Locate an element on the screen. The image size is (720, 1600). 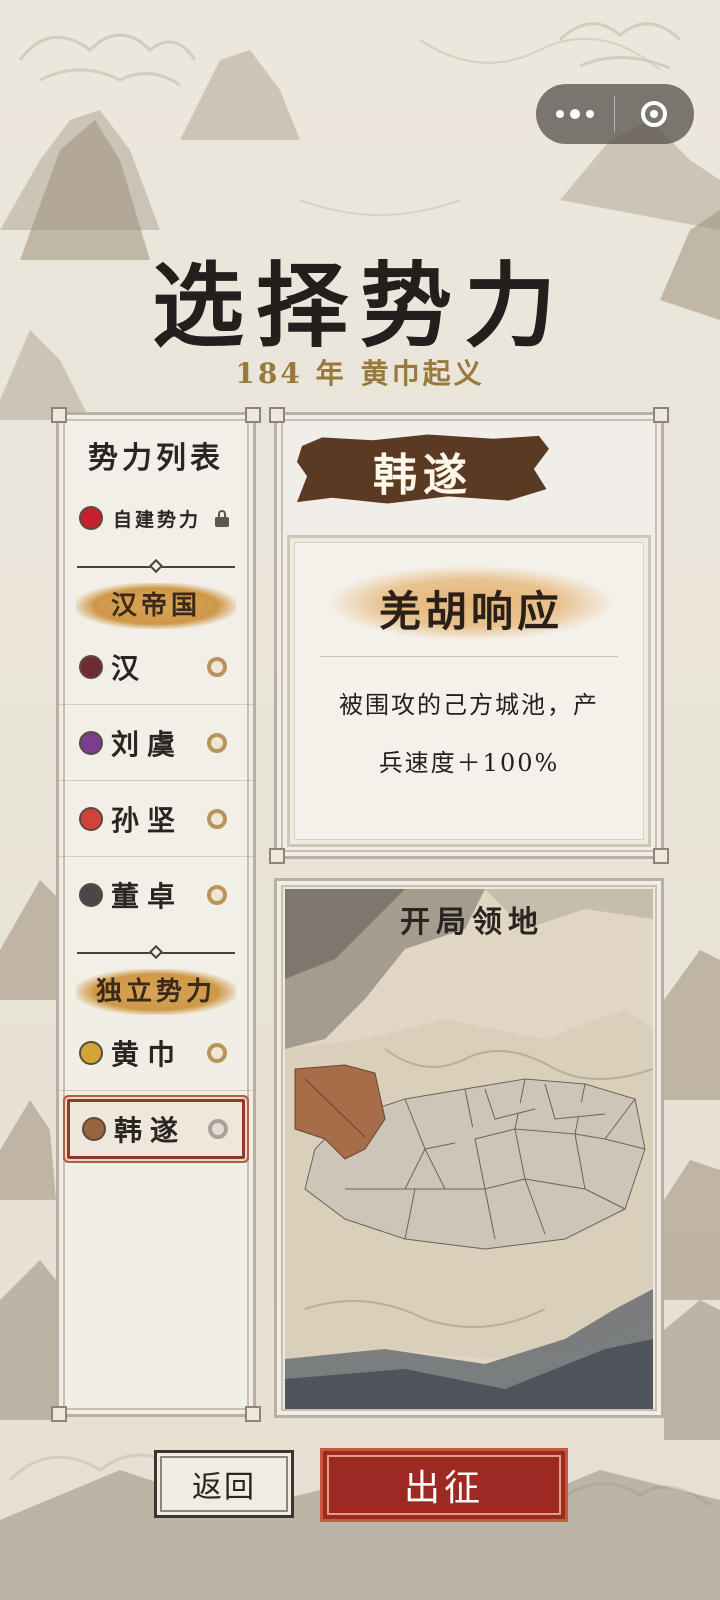
selected-faction-name: 韩遂 is located at coordinates (423, 475).